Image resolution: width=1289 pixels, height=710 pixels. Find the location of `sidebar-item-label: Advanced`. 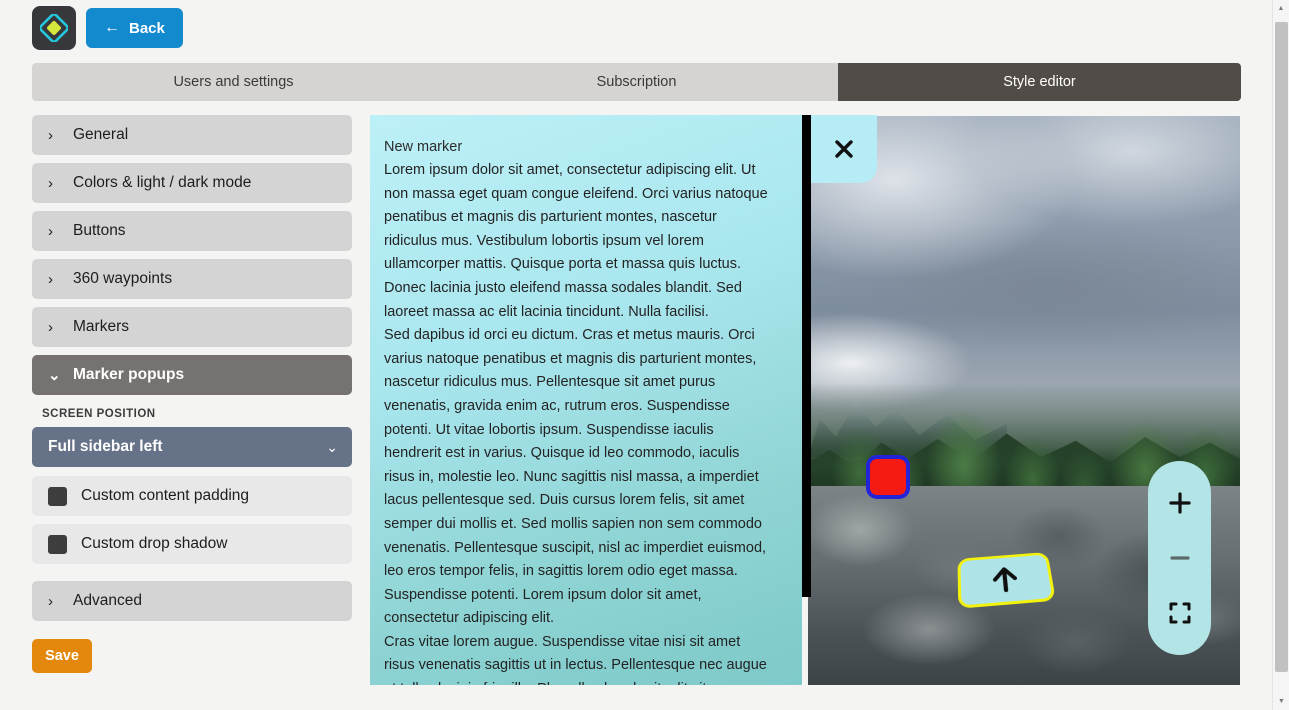

sidebar-item-label: Advanced is located at coordinates (107, 600).